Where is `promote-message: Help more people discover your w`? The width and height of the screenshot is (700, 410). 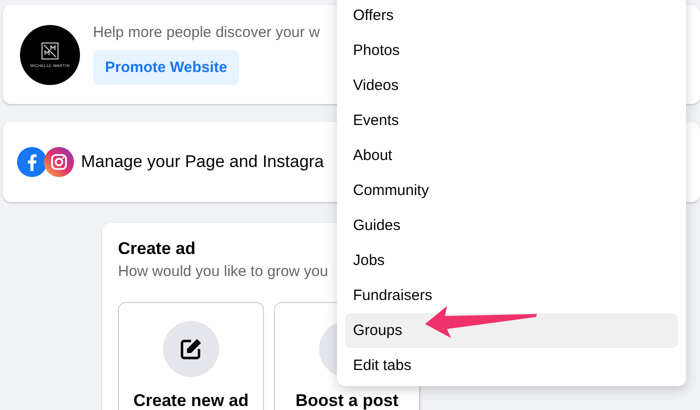
promote-message: Help more people discover your w is located at coordinates (206, 32).